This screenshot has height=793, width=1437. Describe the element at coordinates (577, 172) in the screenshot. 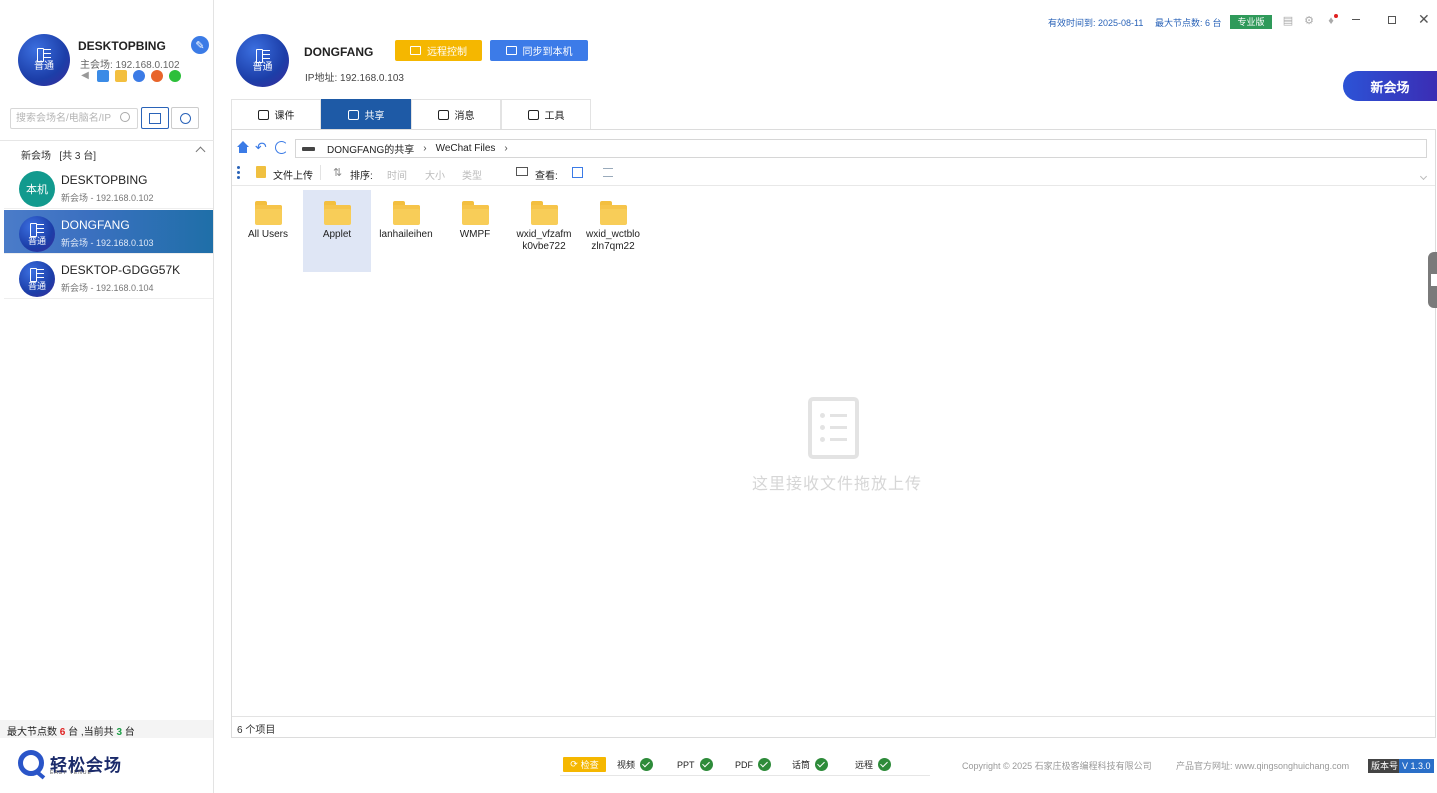

I see `grid-view-icon` at that location.